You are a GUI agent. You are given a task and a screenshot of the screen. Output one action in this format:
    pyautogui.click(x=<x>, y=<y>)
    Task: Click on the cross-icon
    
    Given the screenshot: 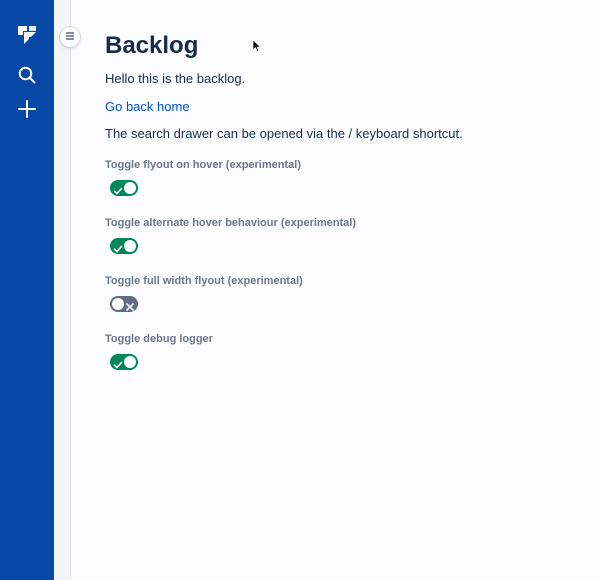 What is the action you would take?
    pyautogui.click(x=130, y=305)
    